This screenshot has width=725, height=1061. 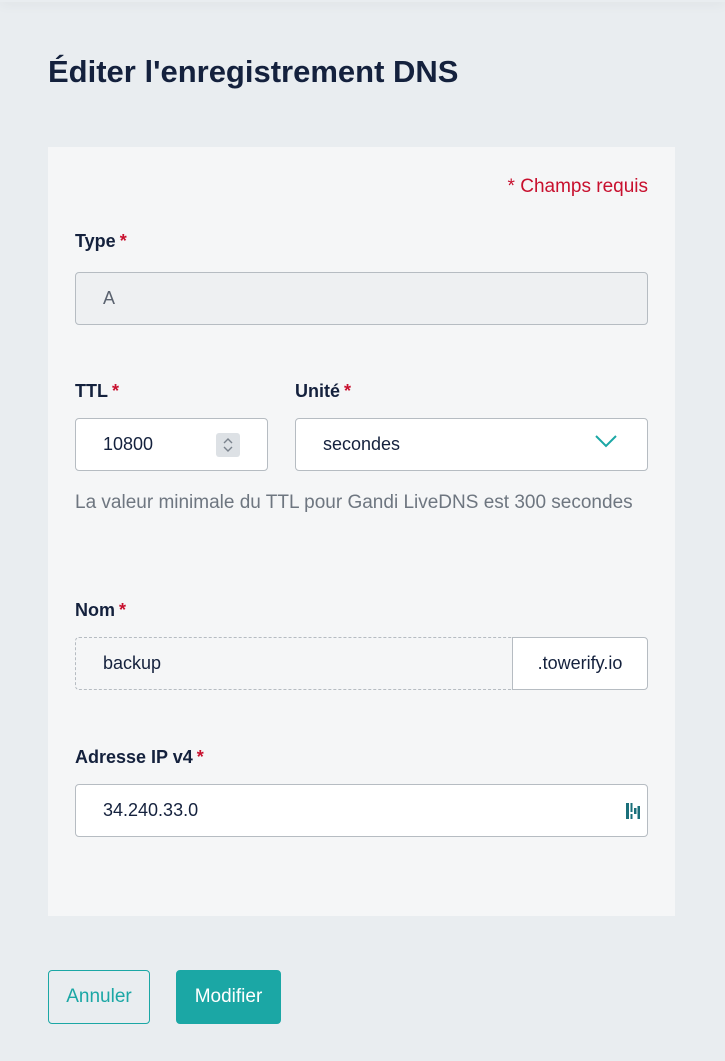 I want to click on type-field: A, so click(x=361, y=298).